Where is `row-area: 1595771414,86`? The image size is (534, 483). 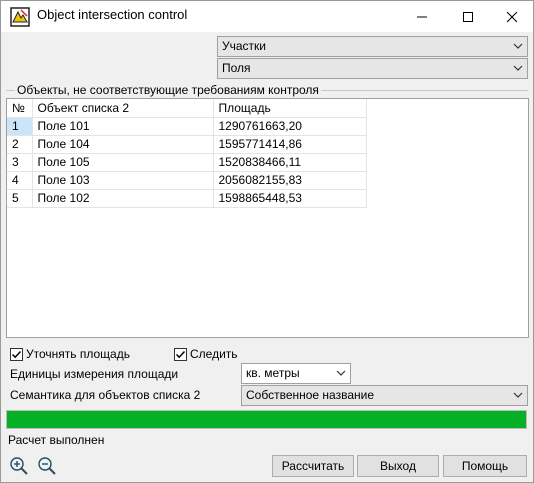 row-area: 1595771414,86 is located at coordinates (290, 144).